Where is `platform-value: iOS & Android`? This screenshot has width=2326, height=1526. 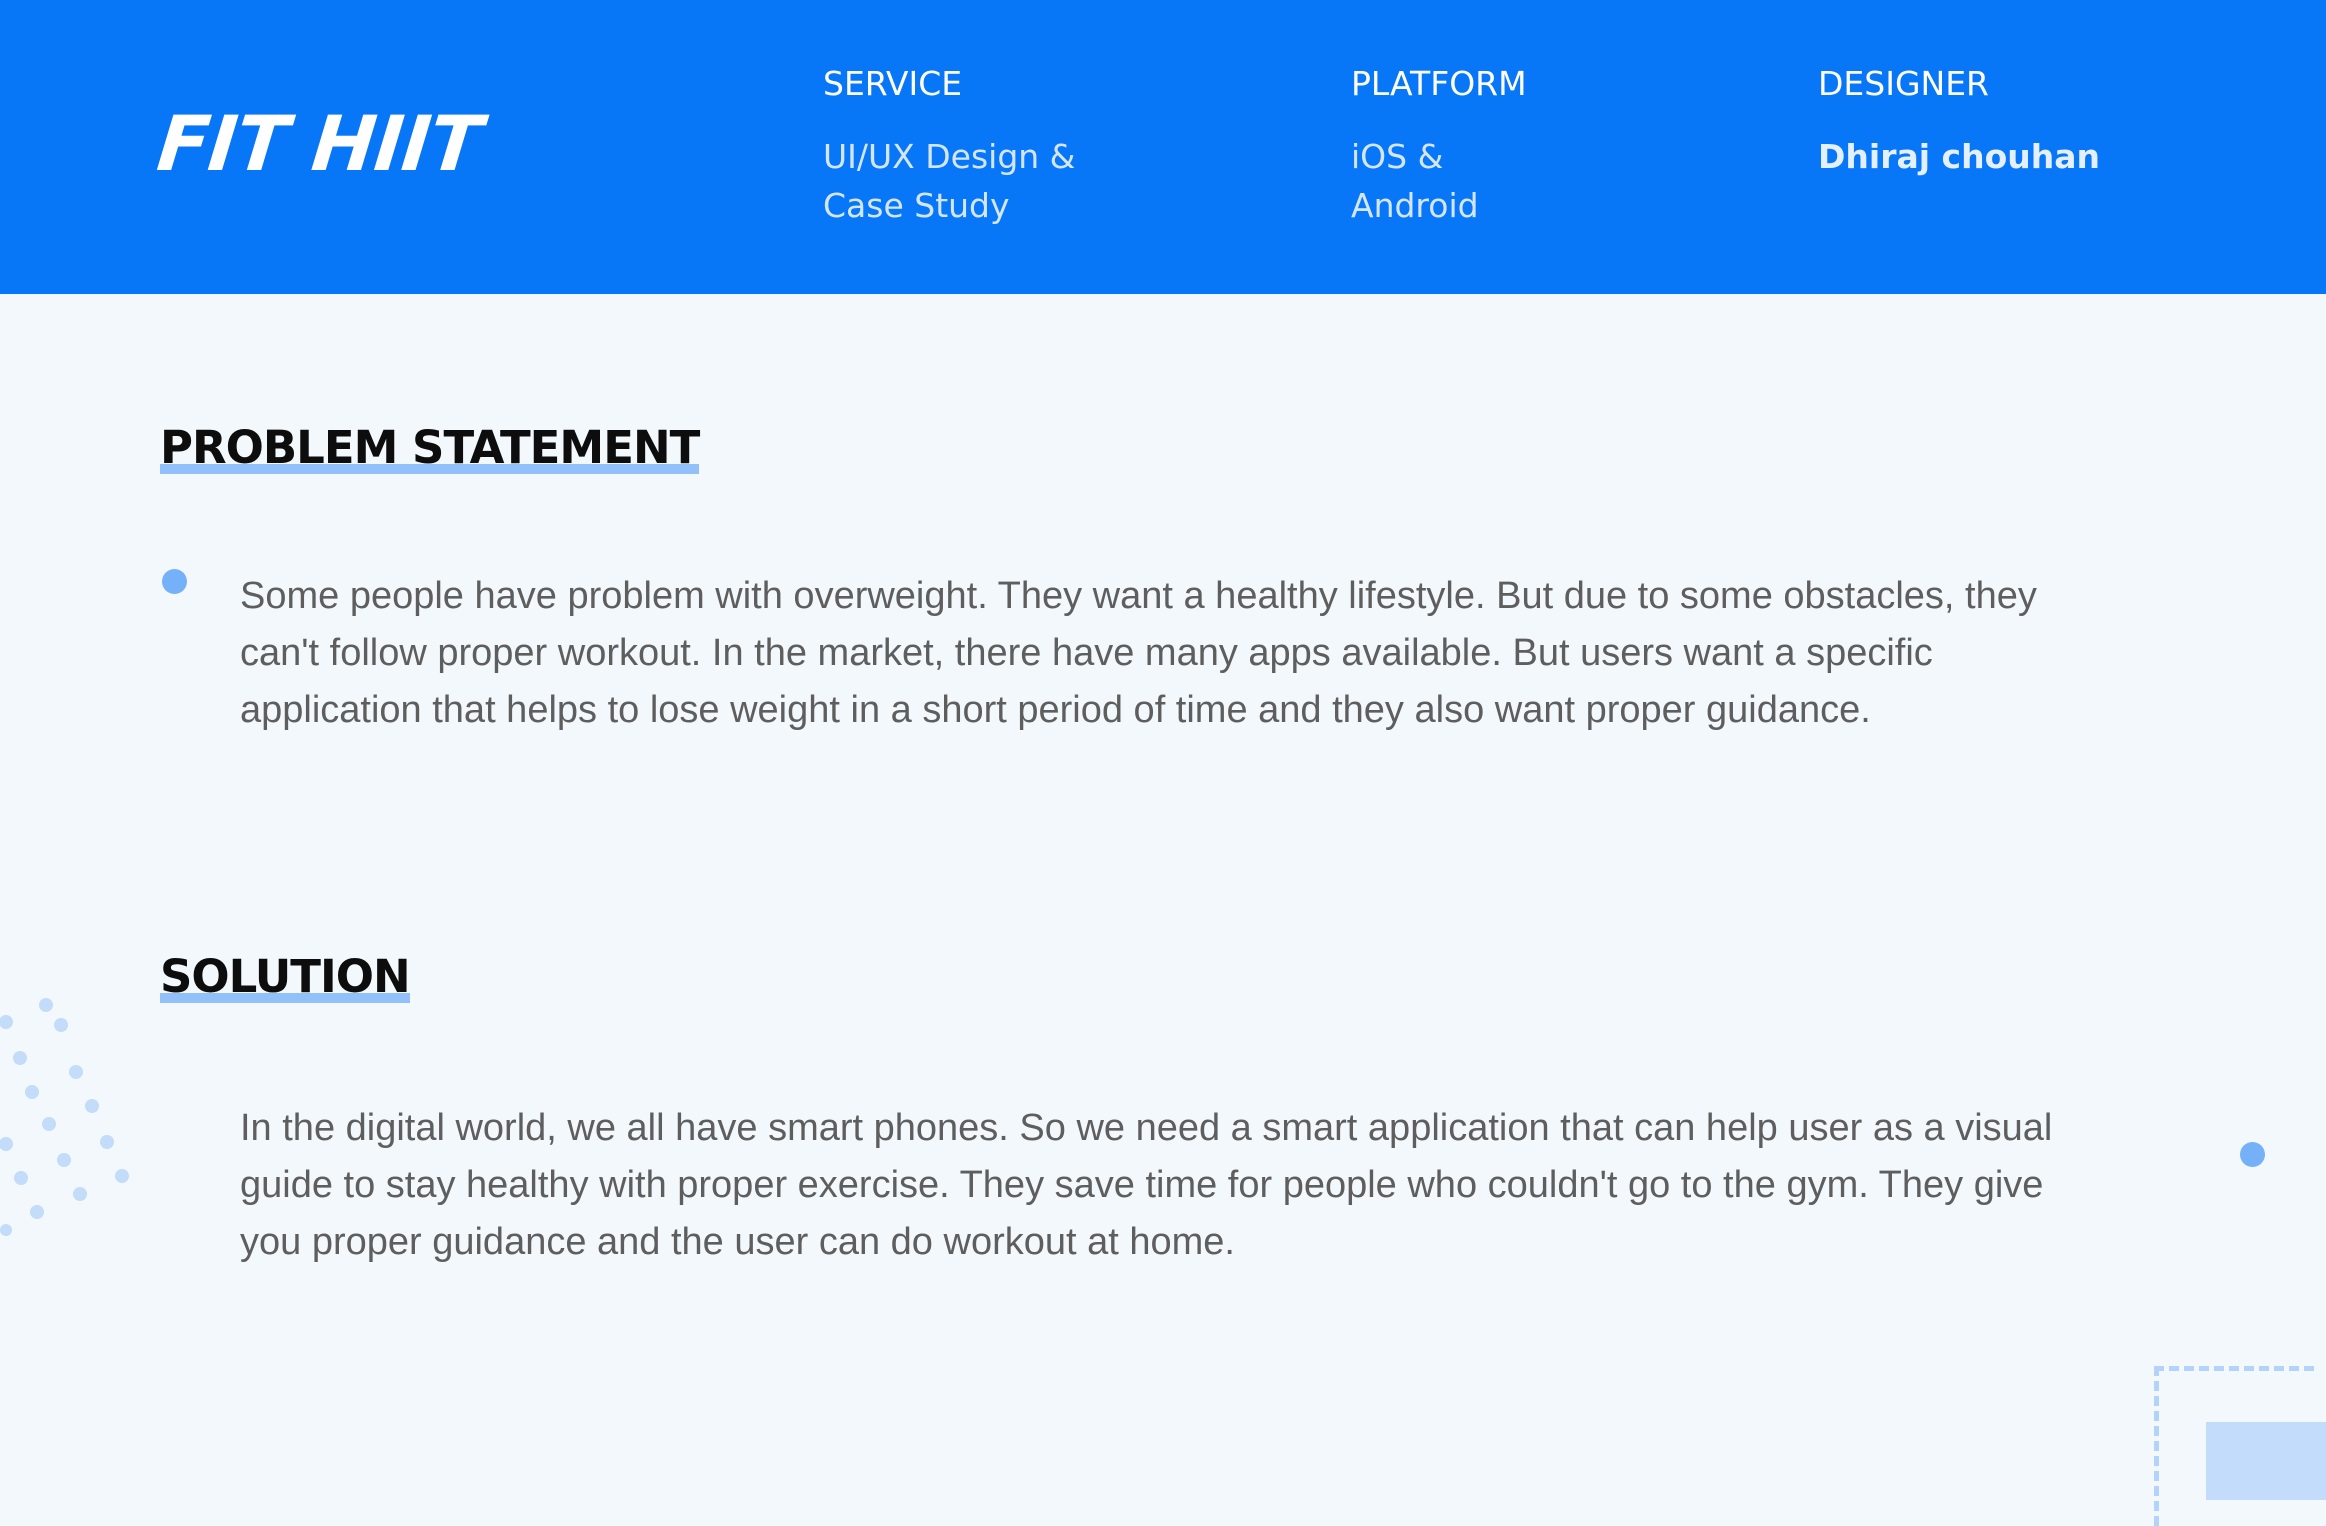 platform-value: iOS & Android is located at coordinates (1415, 181).